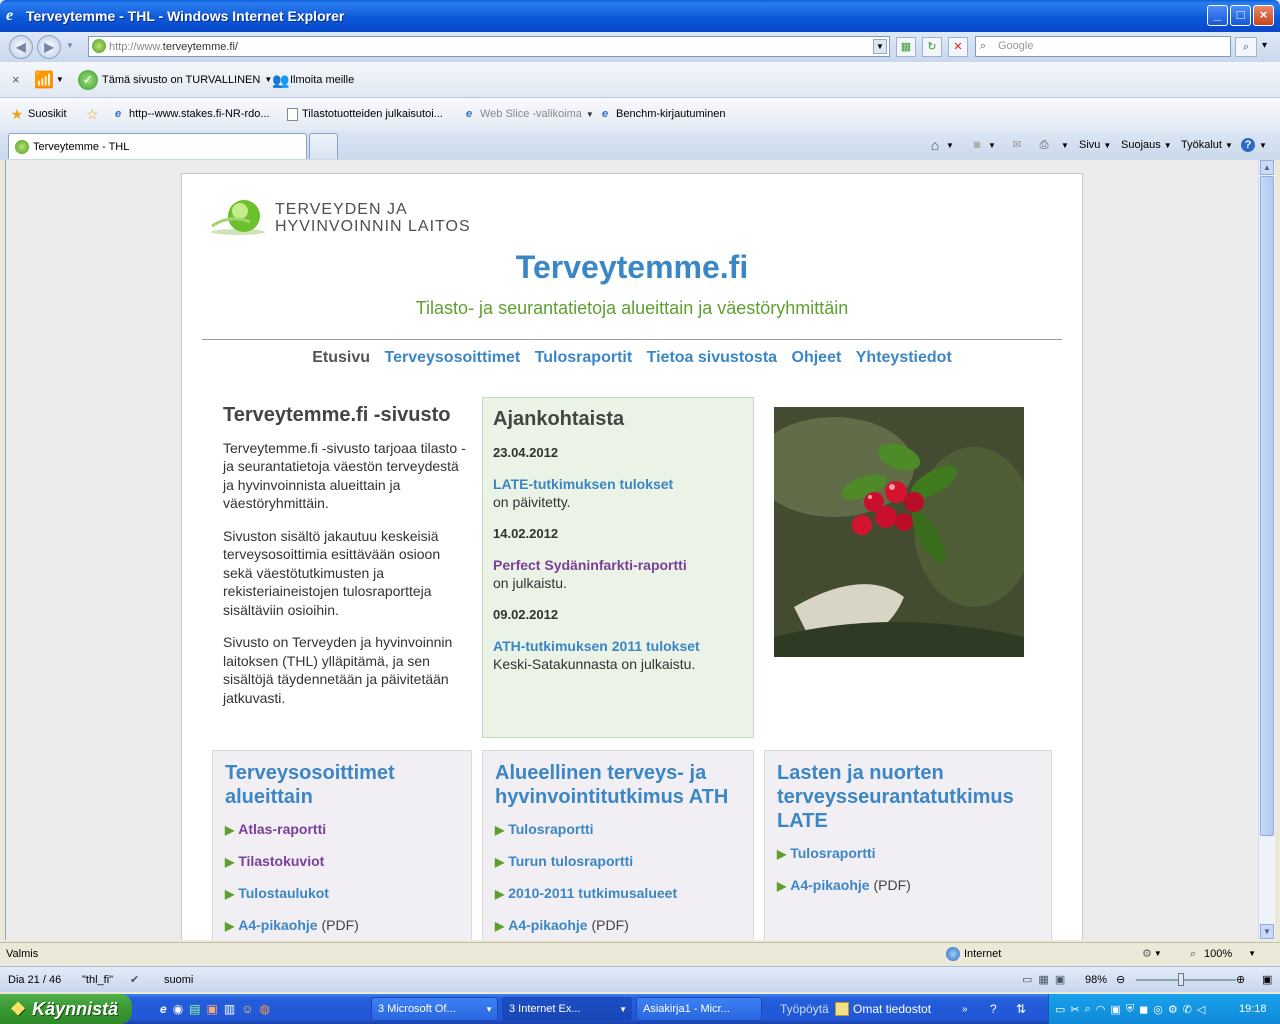 The height and width of the screenshot is (1024, 1280). Describe the element at coordinates (1158, 1009) in the screenshot. I see `update-tray-icon: ◎` at that location.